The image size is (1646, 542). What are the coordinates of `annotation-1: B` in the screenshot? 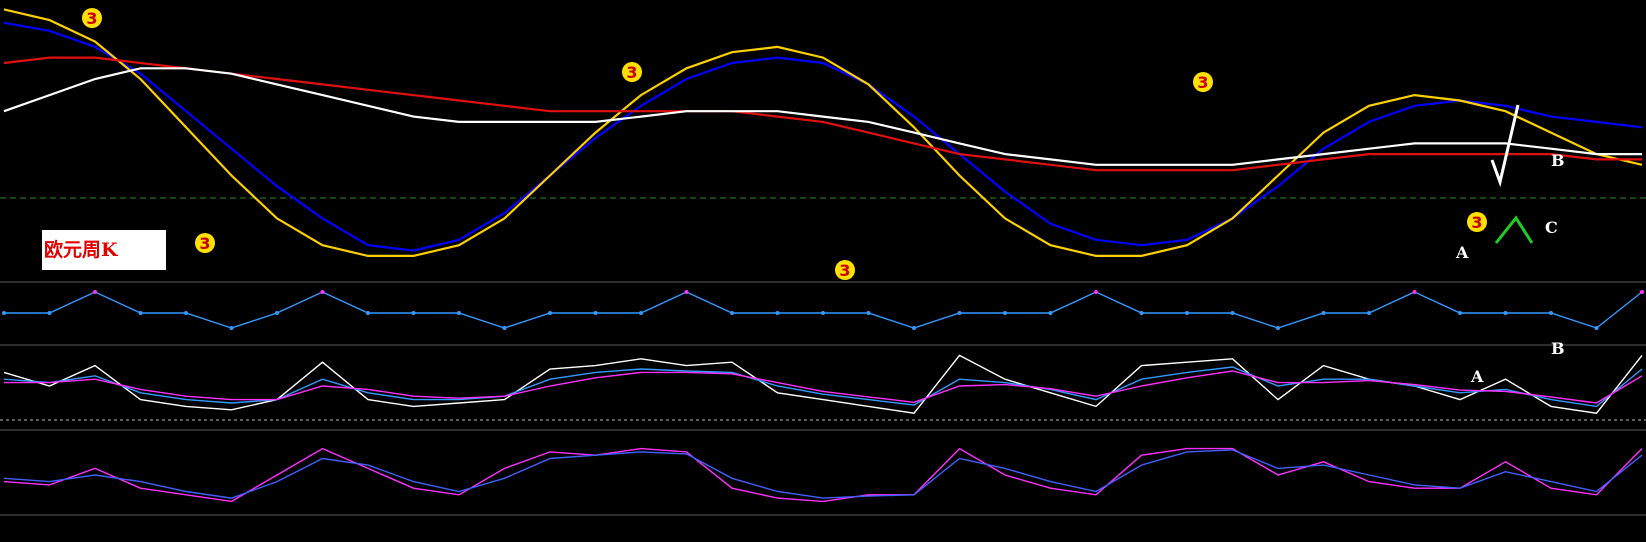 It's located at (1558, 160).